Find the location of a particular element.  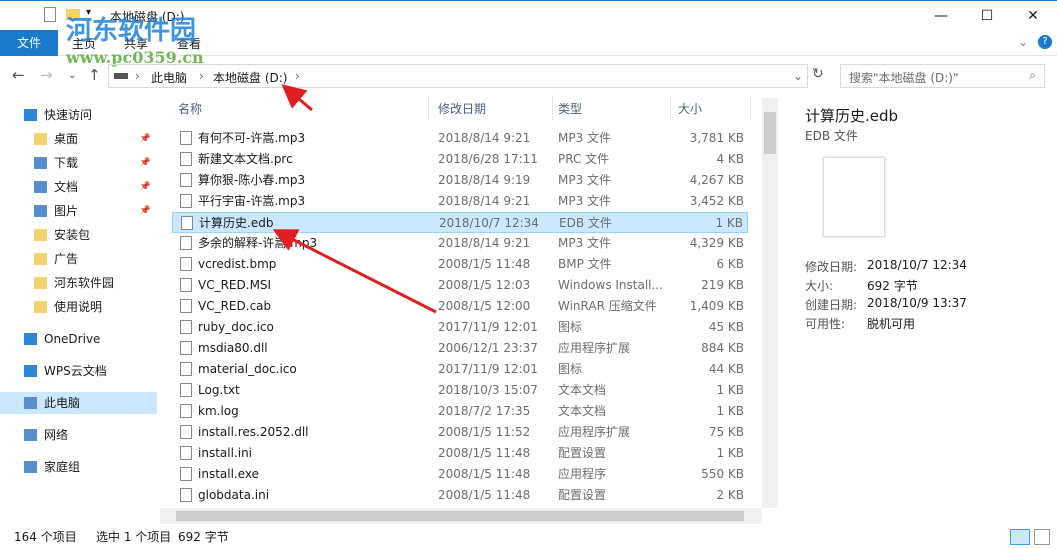

arrow-to-file is located at coordinates (354, 271).